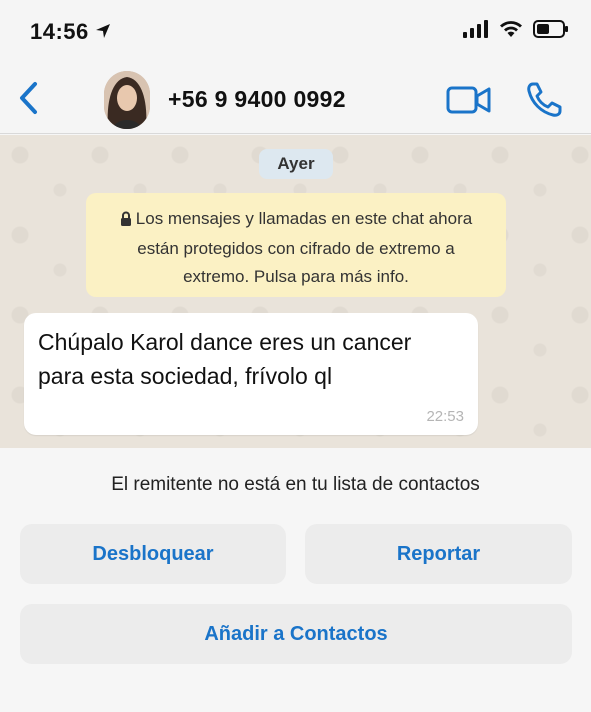 This screenshot has height=712, width=591. Describe the element at coordinates (153, 554) in the screenshot. I see `unblock-button: Desbloquear` at that location.